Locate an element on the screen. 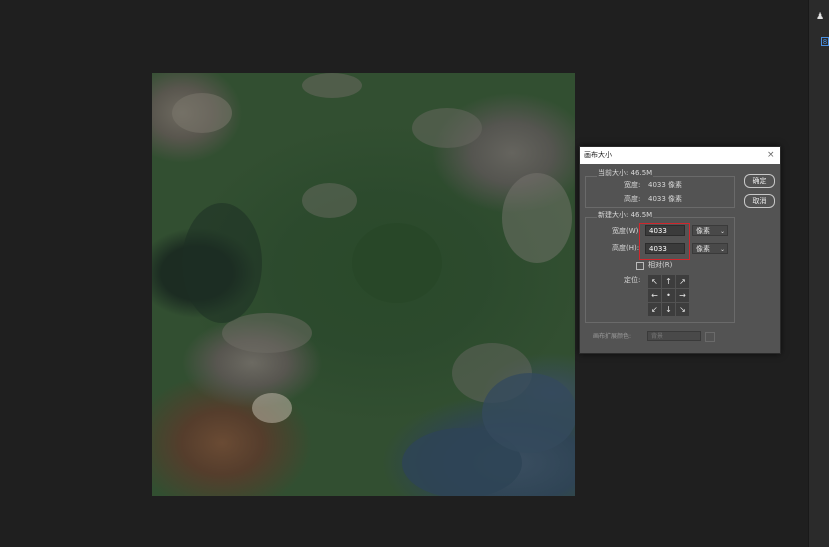 The width and height of the screenshot is (829, 547). ok-button: 确定 is located at coordinates (759, 181).